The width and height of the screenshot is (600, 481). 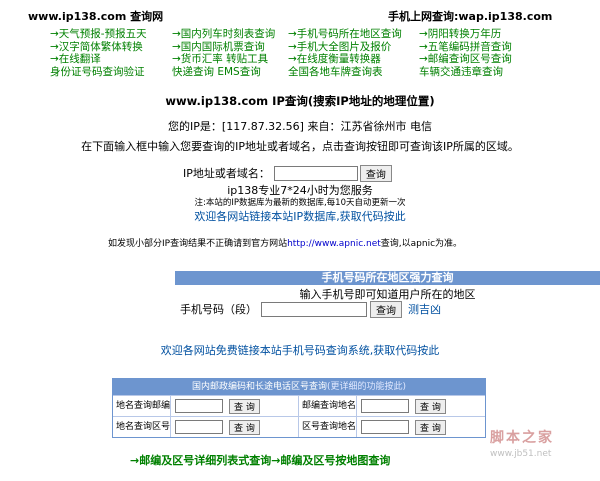 I want to click on nav-link-flight: →国内国际机票查询, so click(x=230, y=47).